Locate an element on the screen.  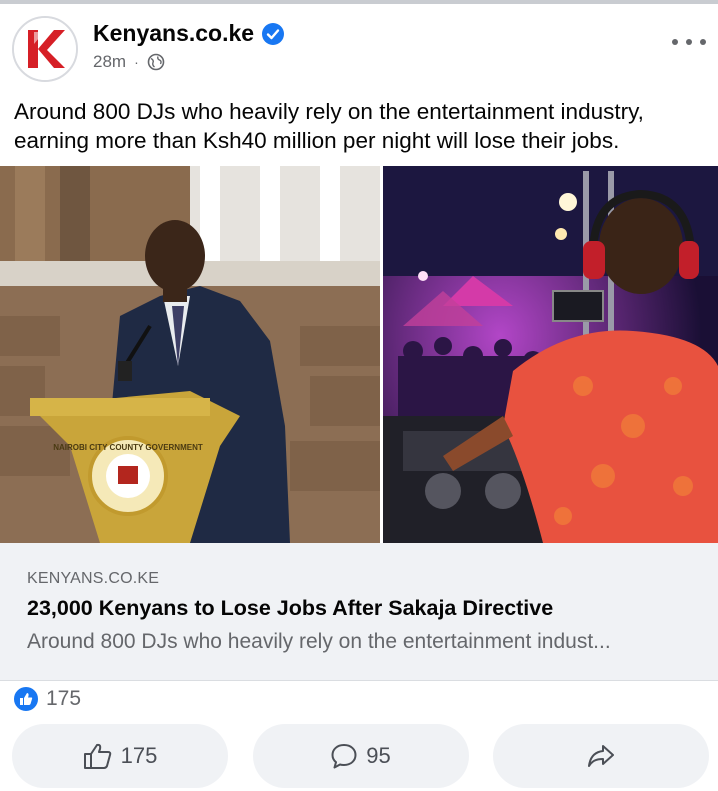
like-icon is located at coordinates (26, 699).